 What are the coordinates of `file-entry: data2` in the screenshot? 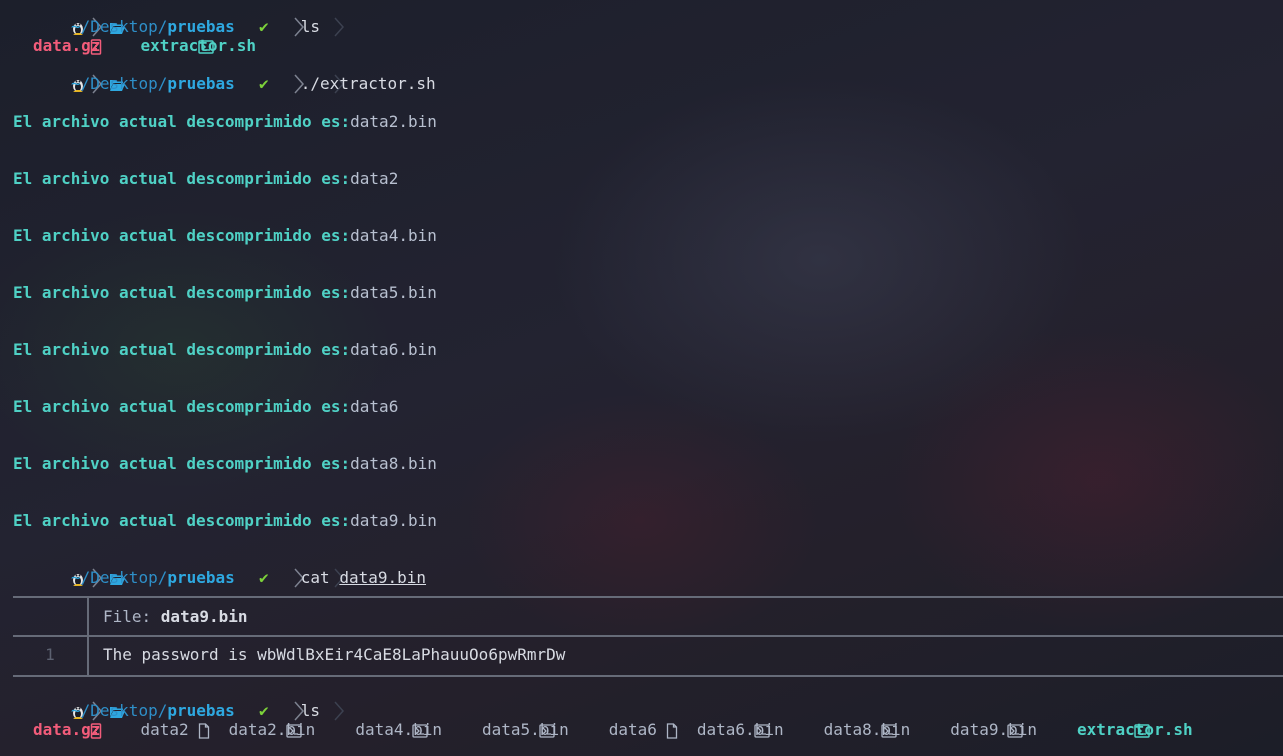 It's located at (164, 728).